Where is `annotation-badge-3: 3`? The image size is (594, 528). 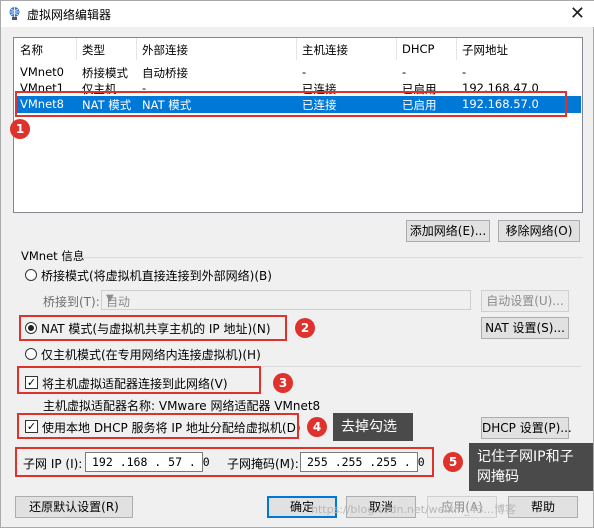 annotation-badge-3: 3 is located at coordinates (283, 383).